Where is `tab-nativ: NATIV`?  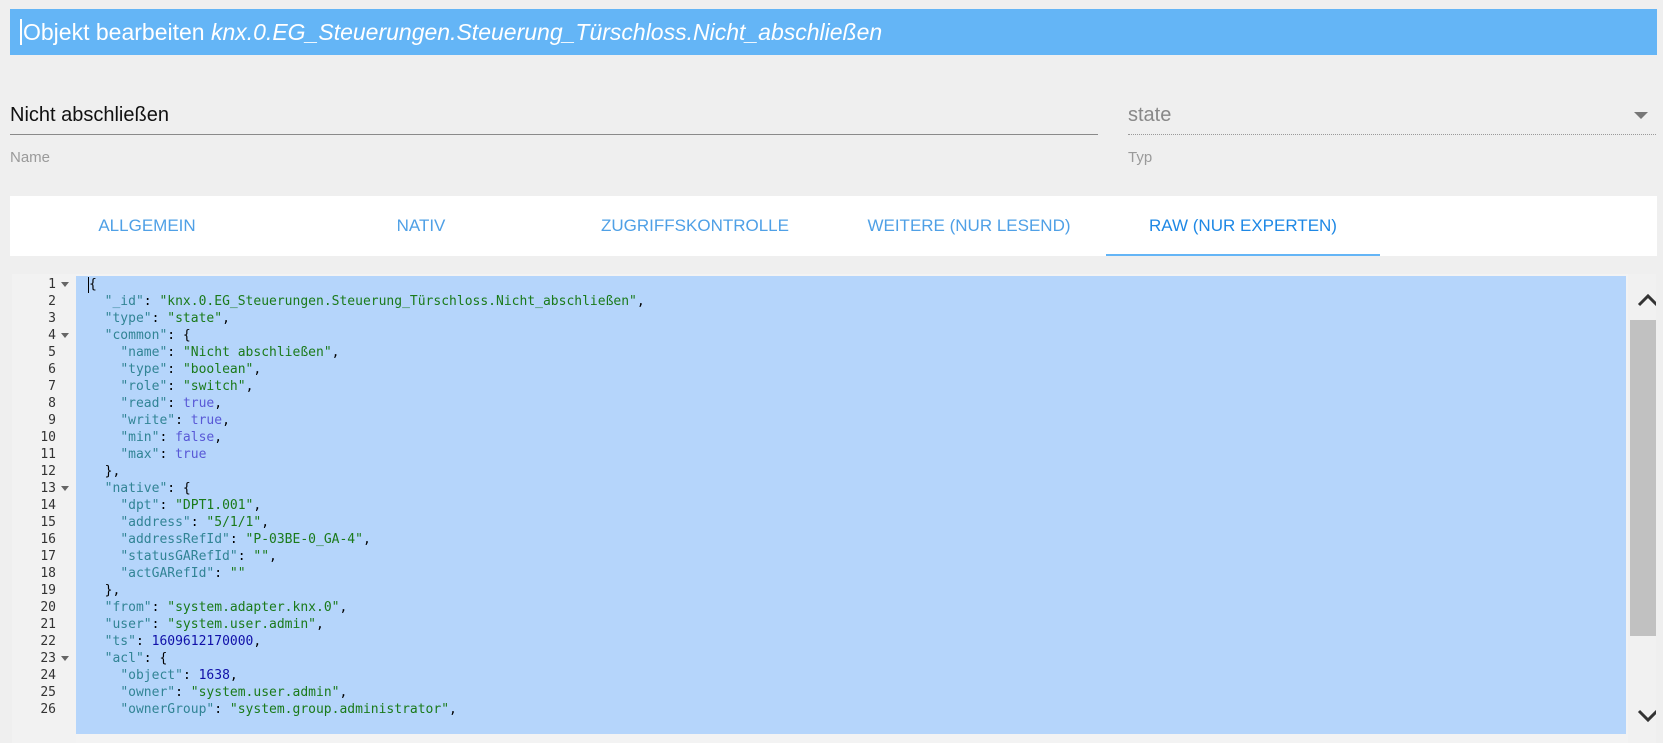
tab-nativ: NATIV is located at coordinates (421, 226).